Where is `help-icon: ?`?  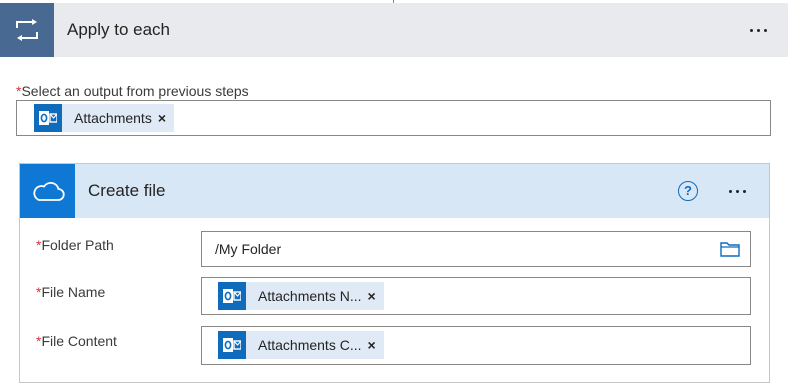 help-icon: ? is located at coordinates (688, 191).